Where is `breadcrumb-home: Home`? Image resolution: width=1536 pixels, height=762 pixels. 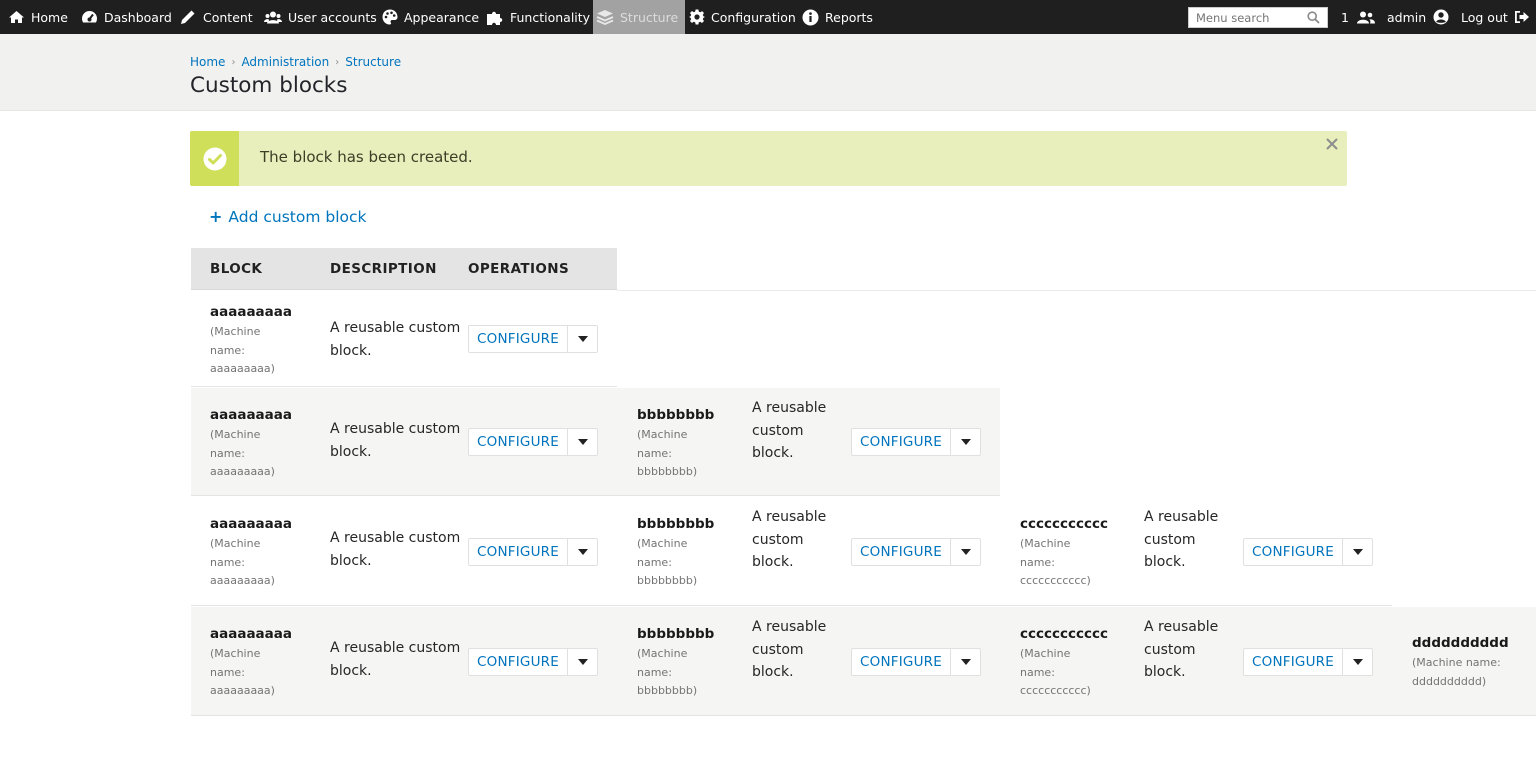
breadcrumb-home: Home is located at coordinates (207, 62).